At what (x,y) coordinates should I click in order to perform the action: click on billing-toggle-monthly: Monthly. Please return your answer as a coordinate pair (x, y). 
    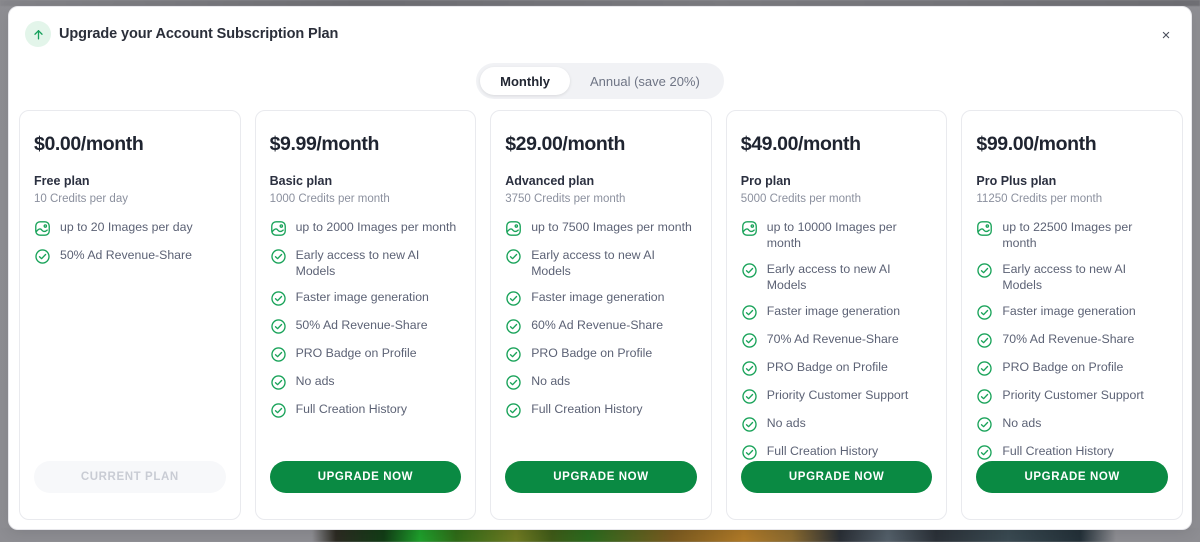
    Looking at the image, I should click on (525, 81).